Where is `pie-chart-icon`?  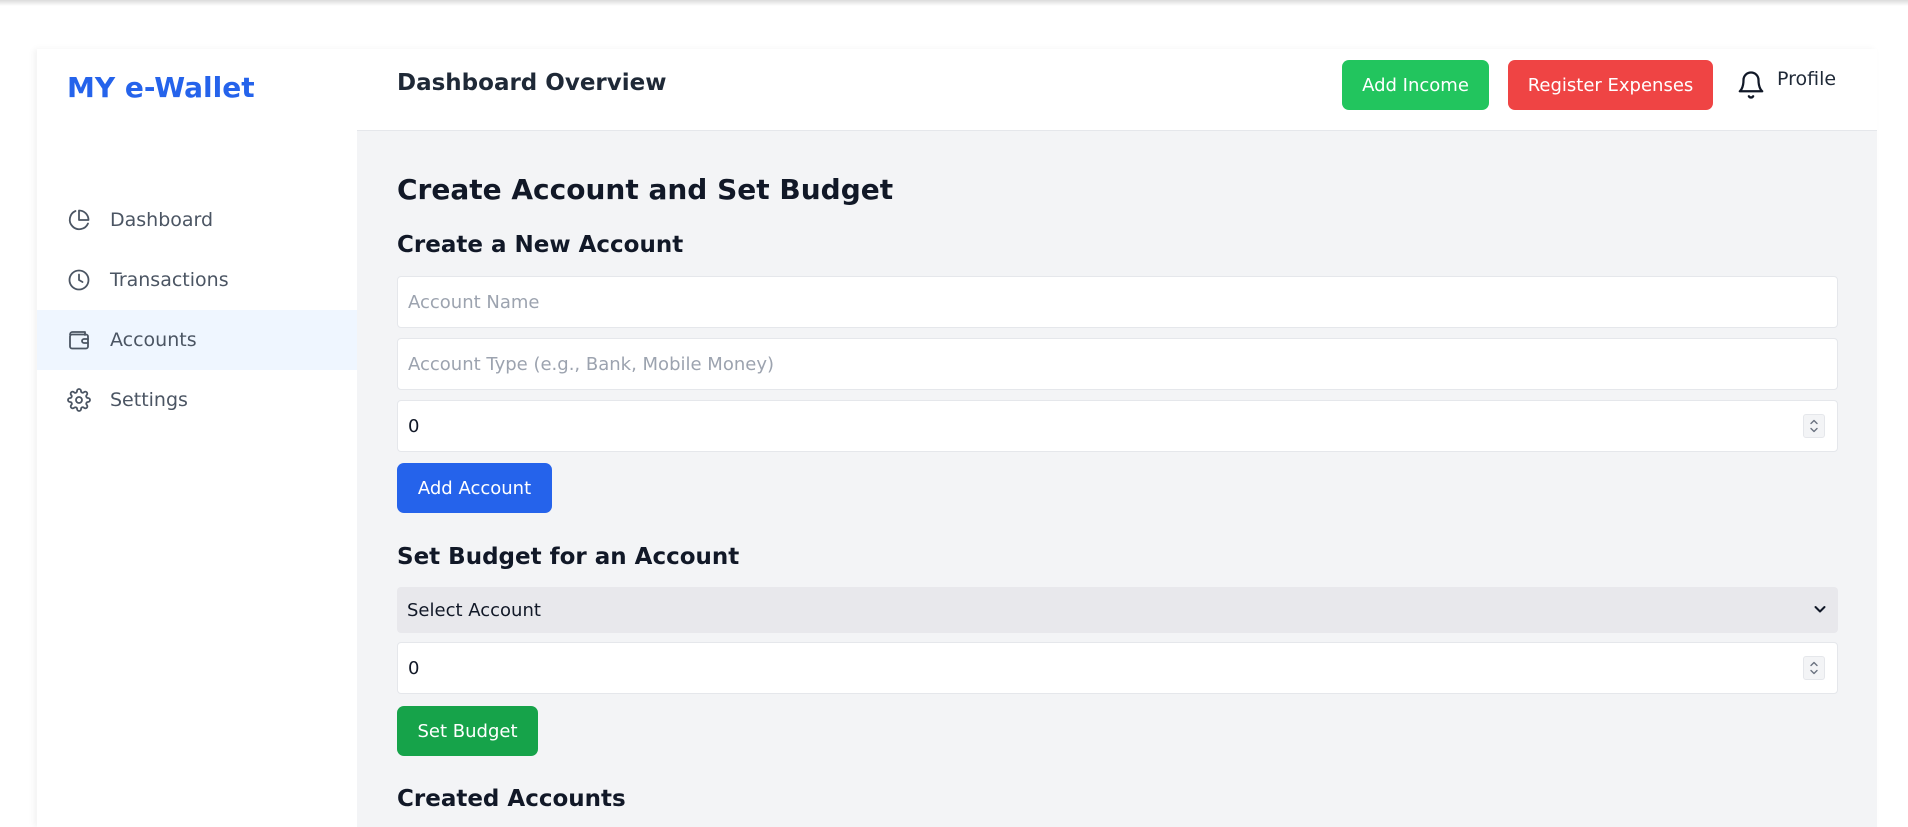 pie-chart-icon is located at coordinates (80, 220).